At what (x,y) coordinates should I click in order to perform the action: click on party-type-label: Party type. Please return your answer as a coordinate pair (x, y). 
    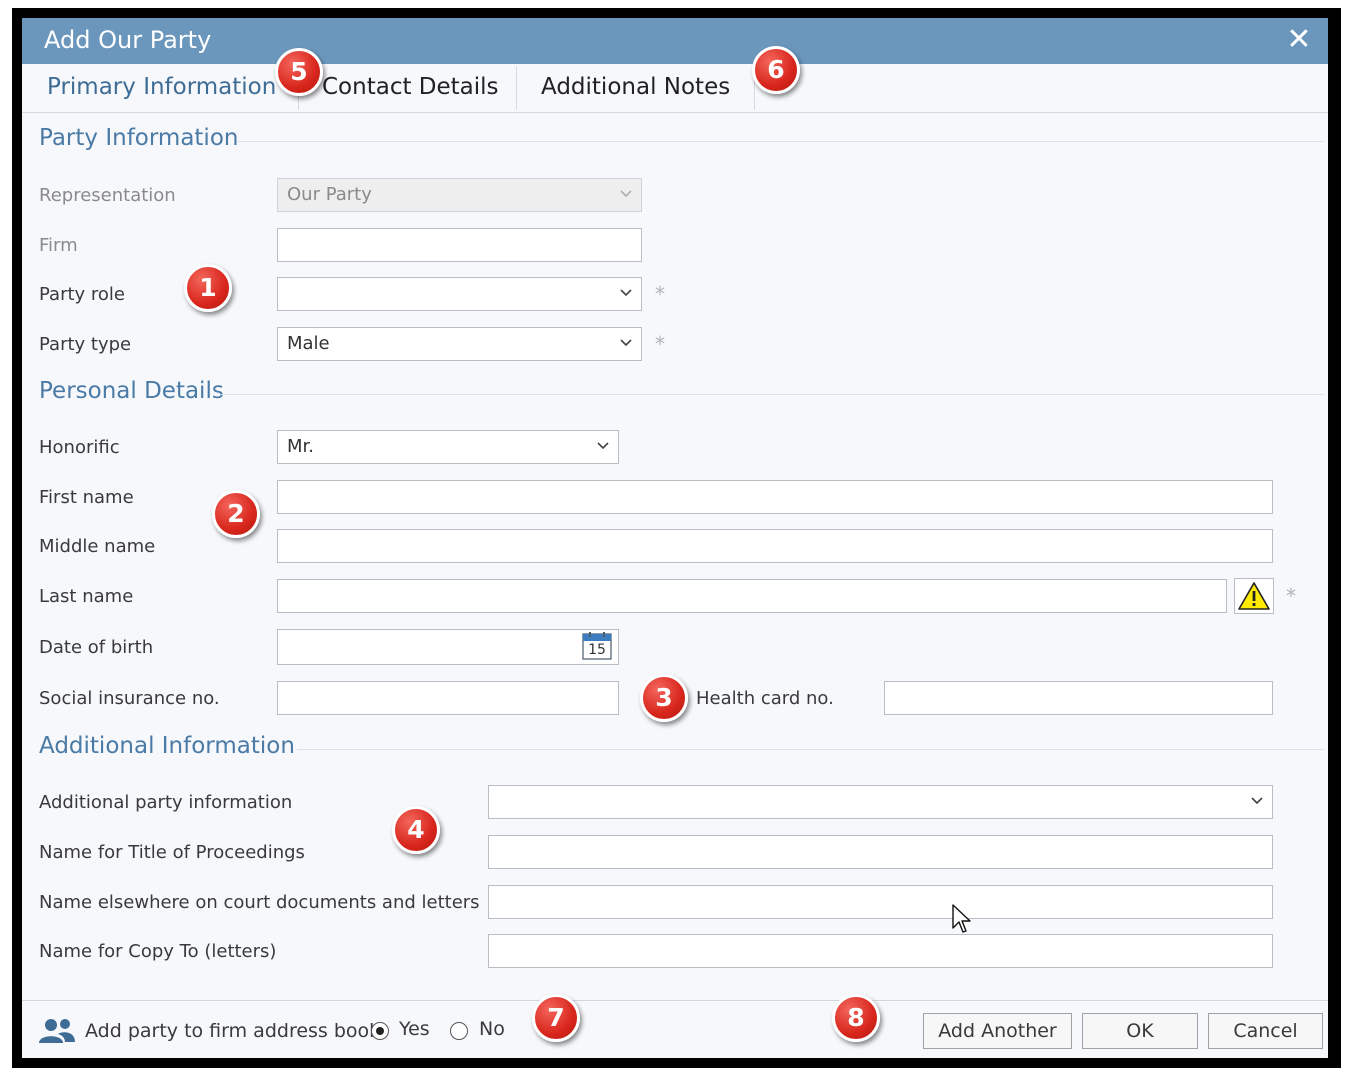
    Looking at the image, I should click on (85, 344).